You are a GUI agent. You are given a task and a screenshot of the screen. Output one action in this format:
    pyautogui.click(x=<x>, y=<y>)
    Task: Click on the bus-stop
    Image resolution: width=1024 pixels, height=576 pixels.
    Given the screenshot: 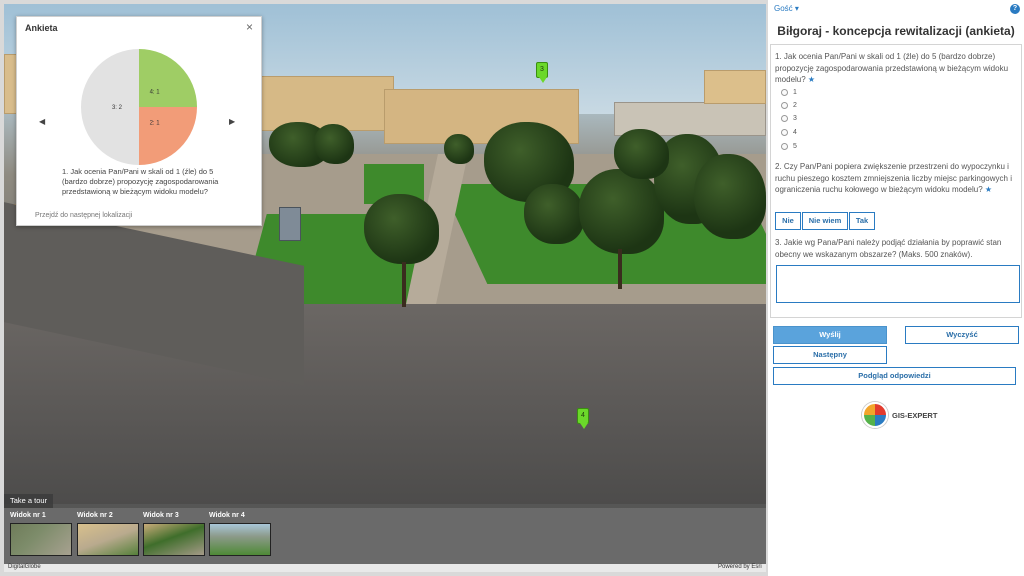 What is the action you would take?
    pyautogui.click(x=290, y=224)
    